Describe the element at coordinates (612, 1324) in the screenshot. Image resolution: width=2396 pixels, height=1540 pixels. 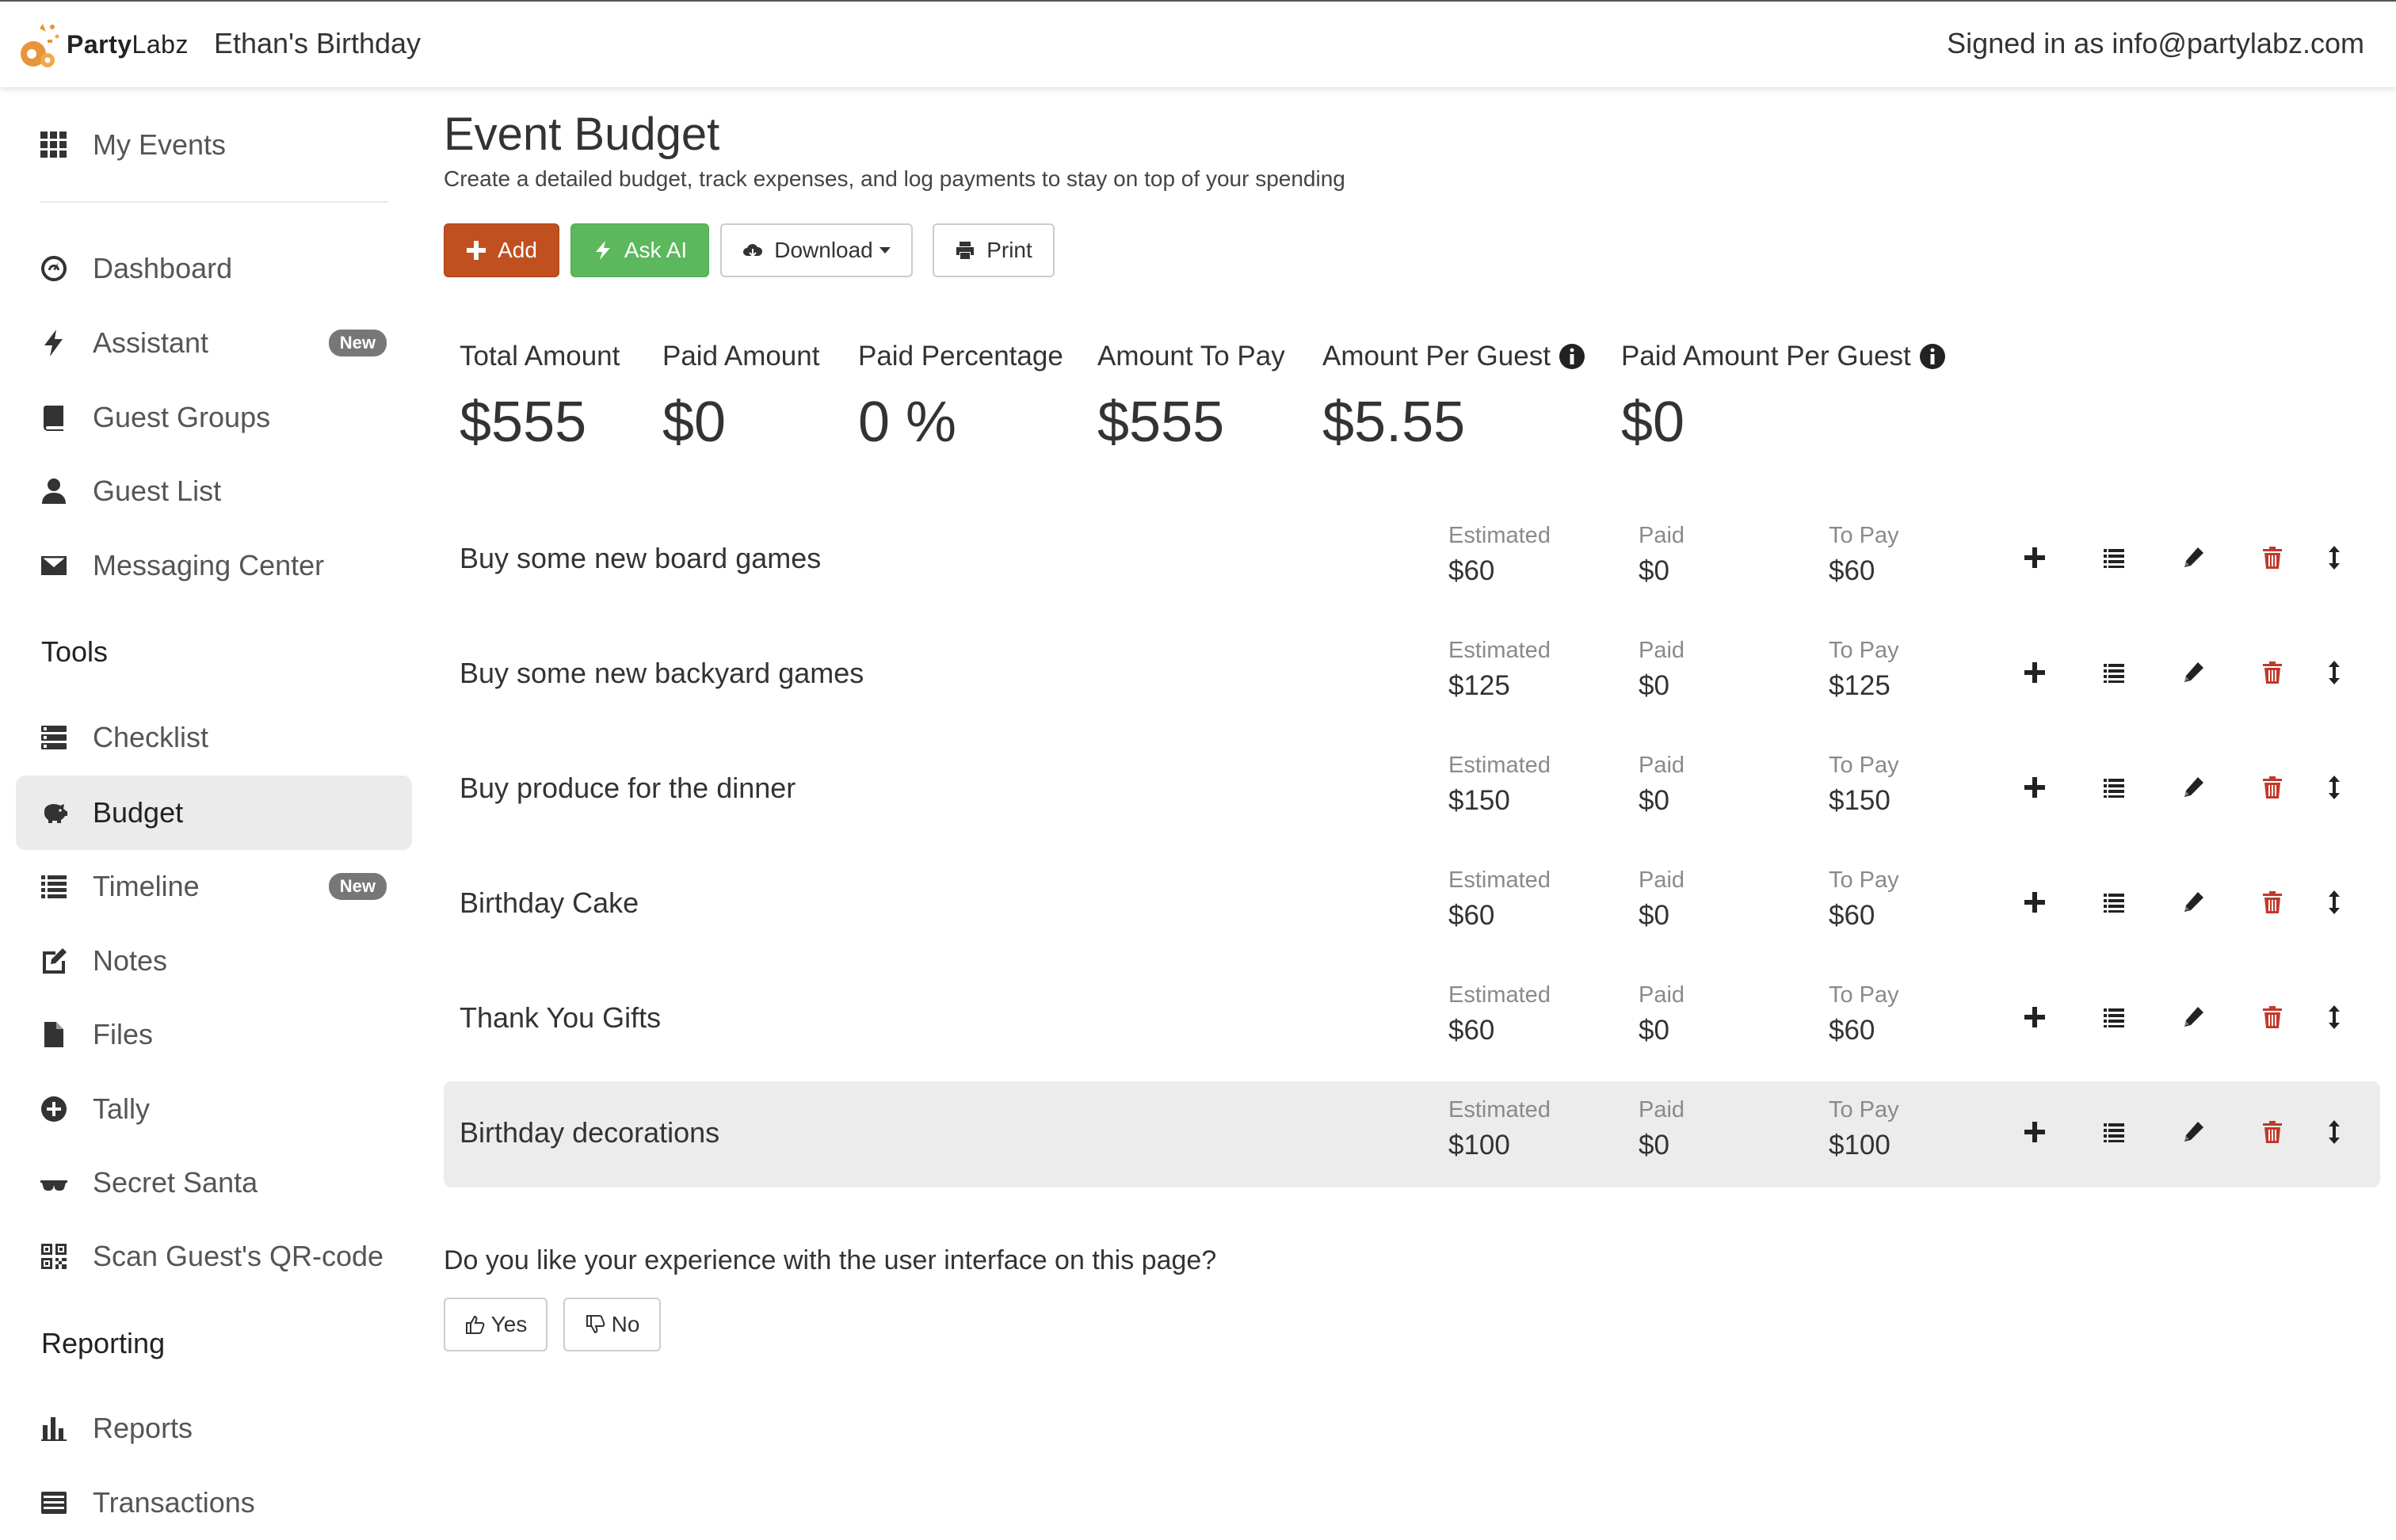
I see `feedback-no-button: No` at that location.